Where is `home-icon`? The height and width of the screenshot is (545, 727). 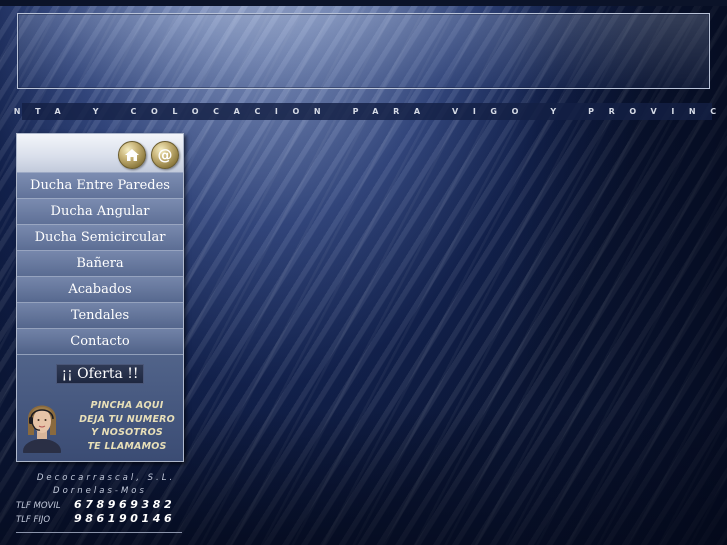 home-icon is located at coordinates (132, 155).